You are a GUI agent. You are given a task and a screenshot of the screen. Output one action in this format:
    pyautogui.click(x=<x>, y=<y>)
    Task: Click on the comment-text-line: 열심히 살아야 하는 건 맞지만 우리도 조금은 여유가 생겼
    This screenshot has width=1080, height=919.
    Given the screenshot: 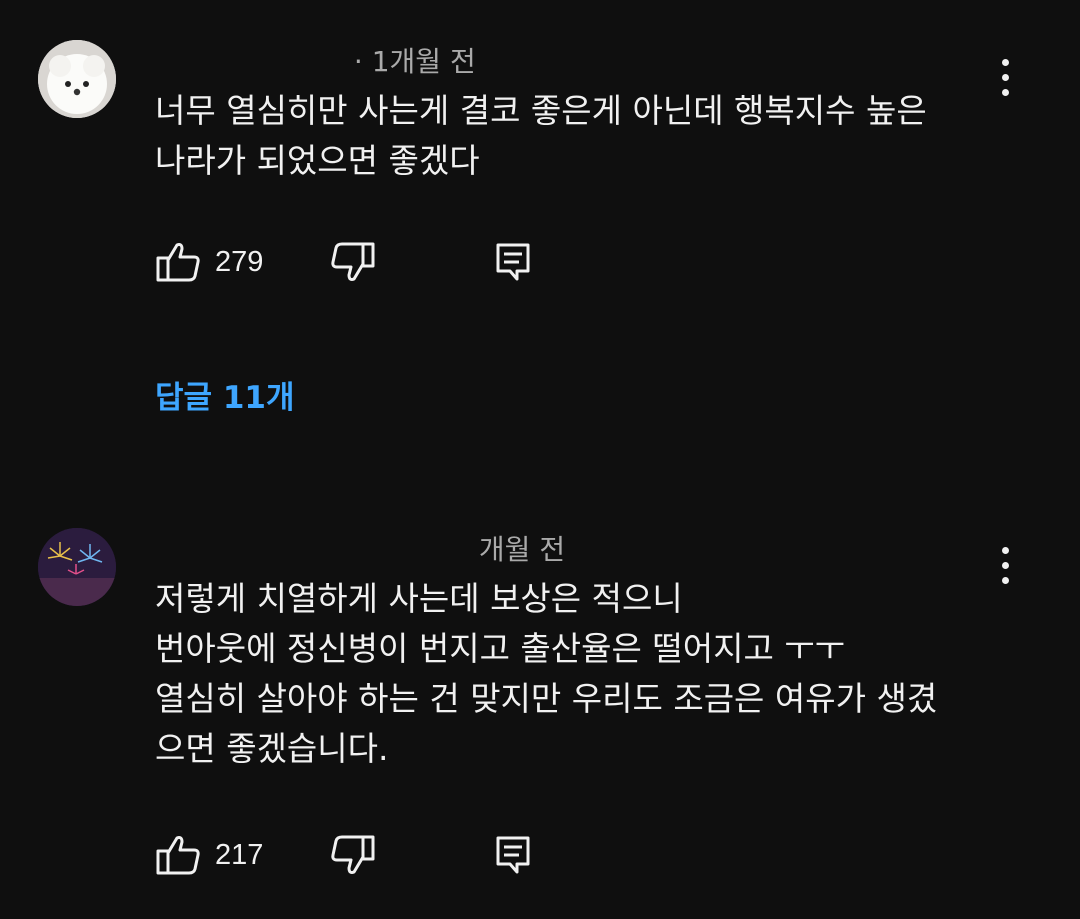 What is the action you would take?
    pyautogui.click(x=546, y=698)
    